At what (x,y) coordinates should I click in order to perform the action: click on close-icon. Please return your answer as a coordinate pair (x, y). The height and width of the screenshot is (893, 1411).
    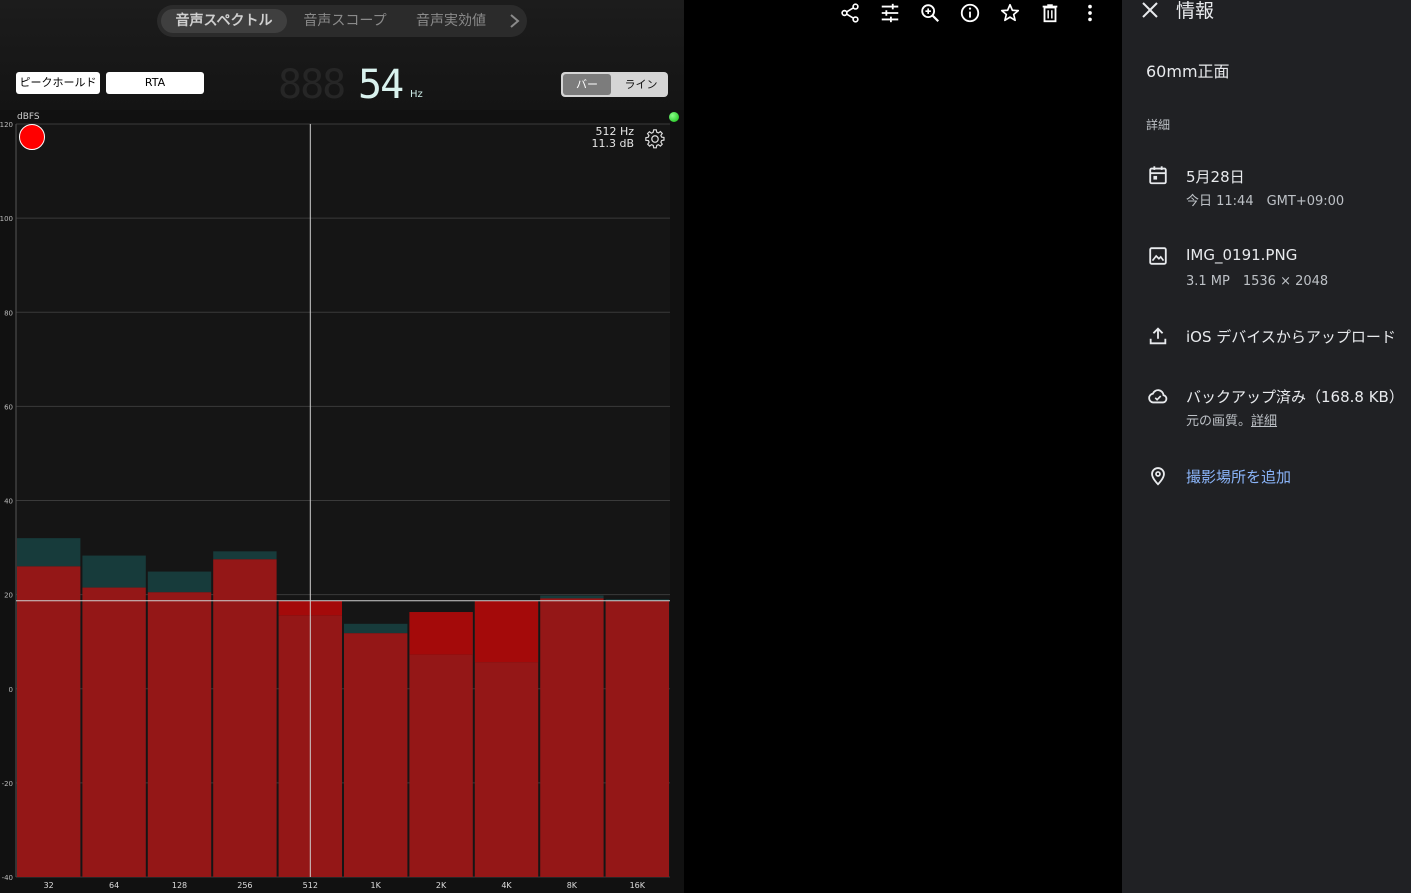
    Looking at the image, I should click on (1150, 10).